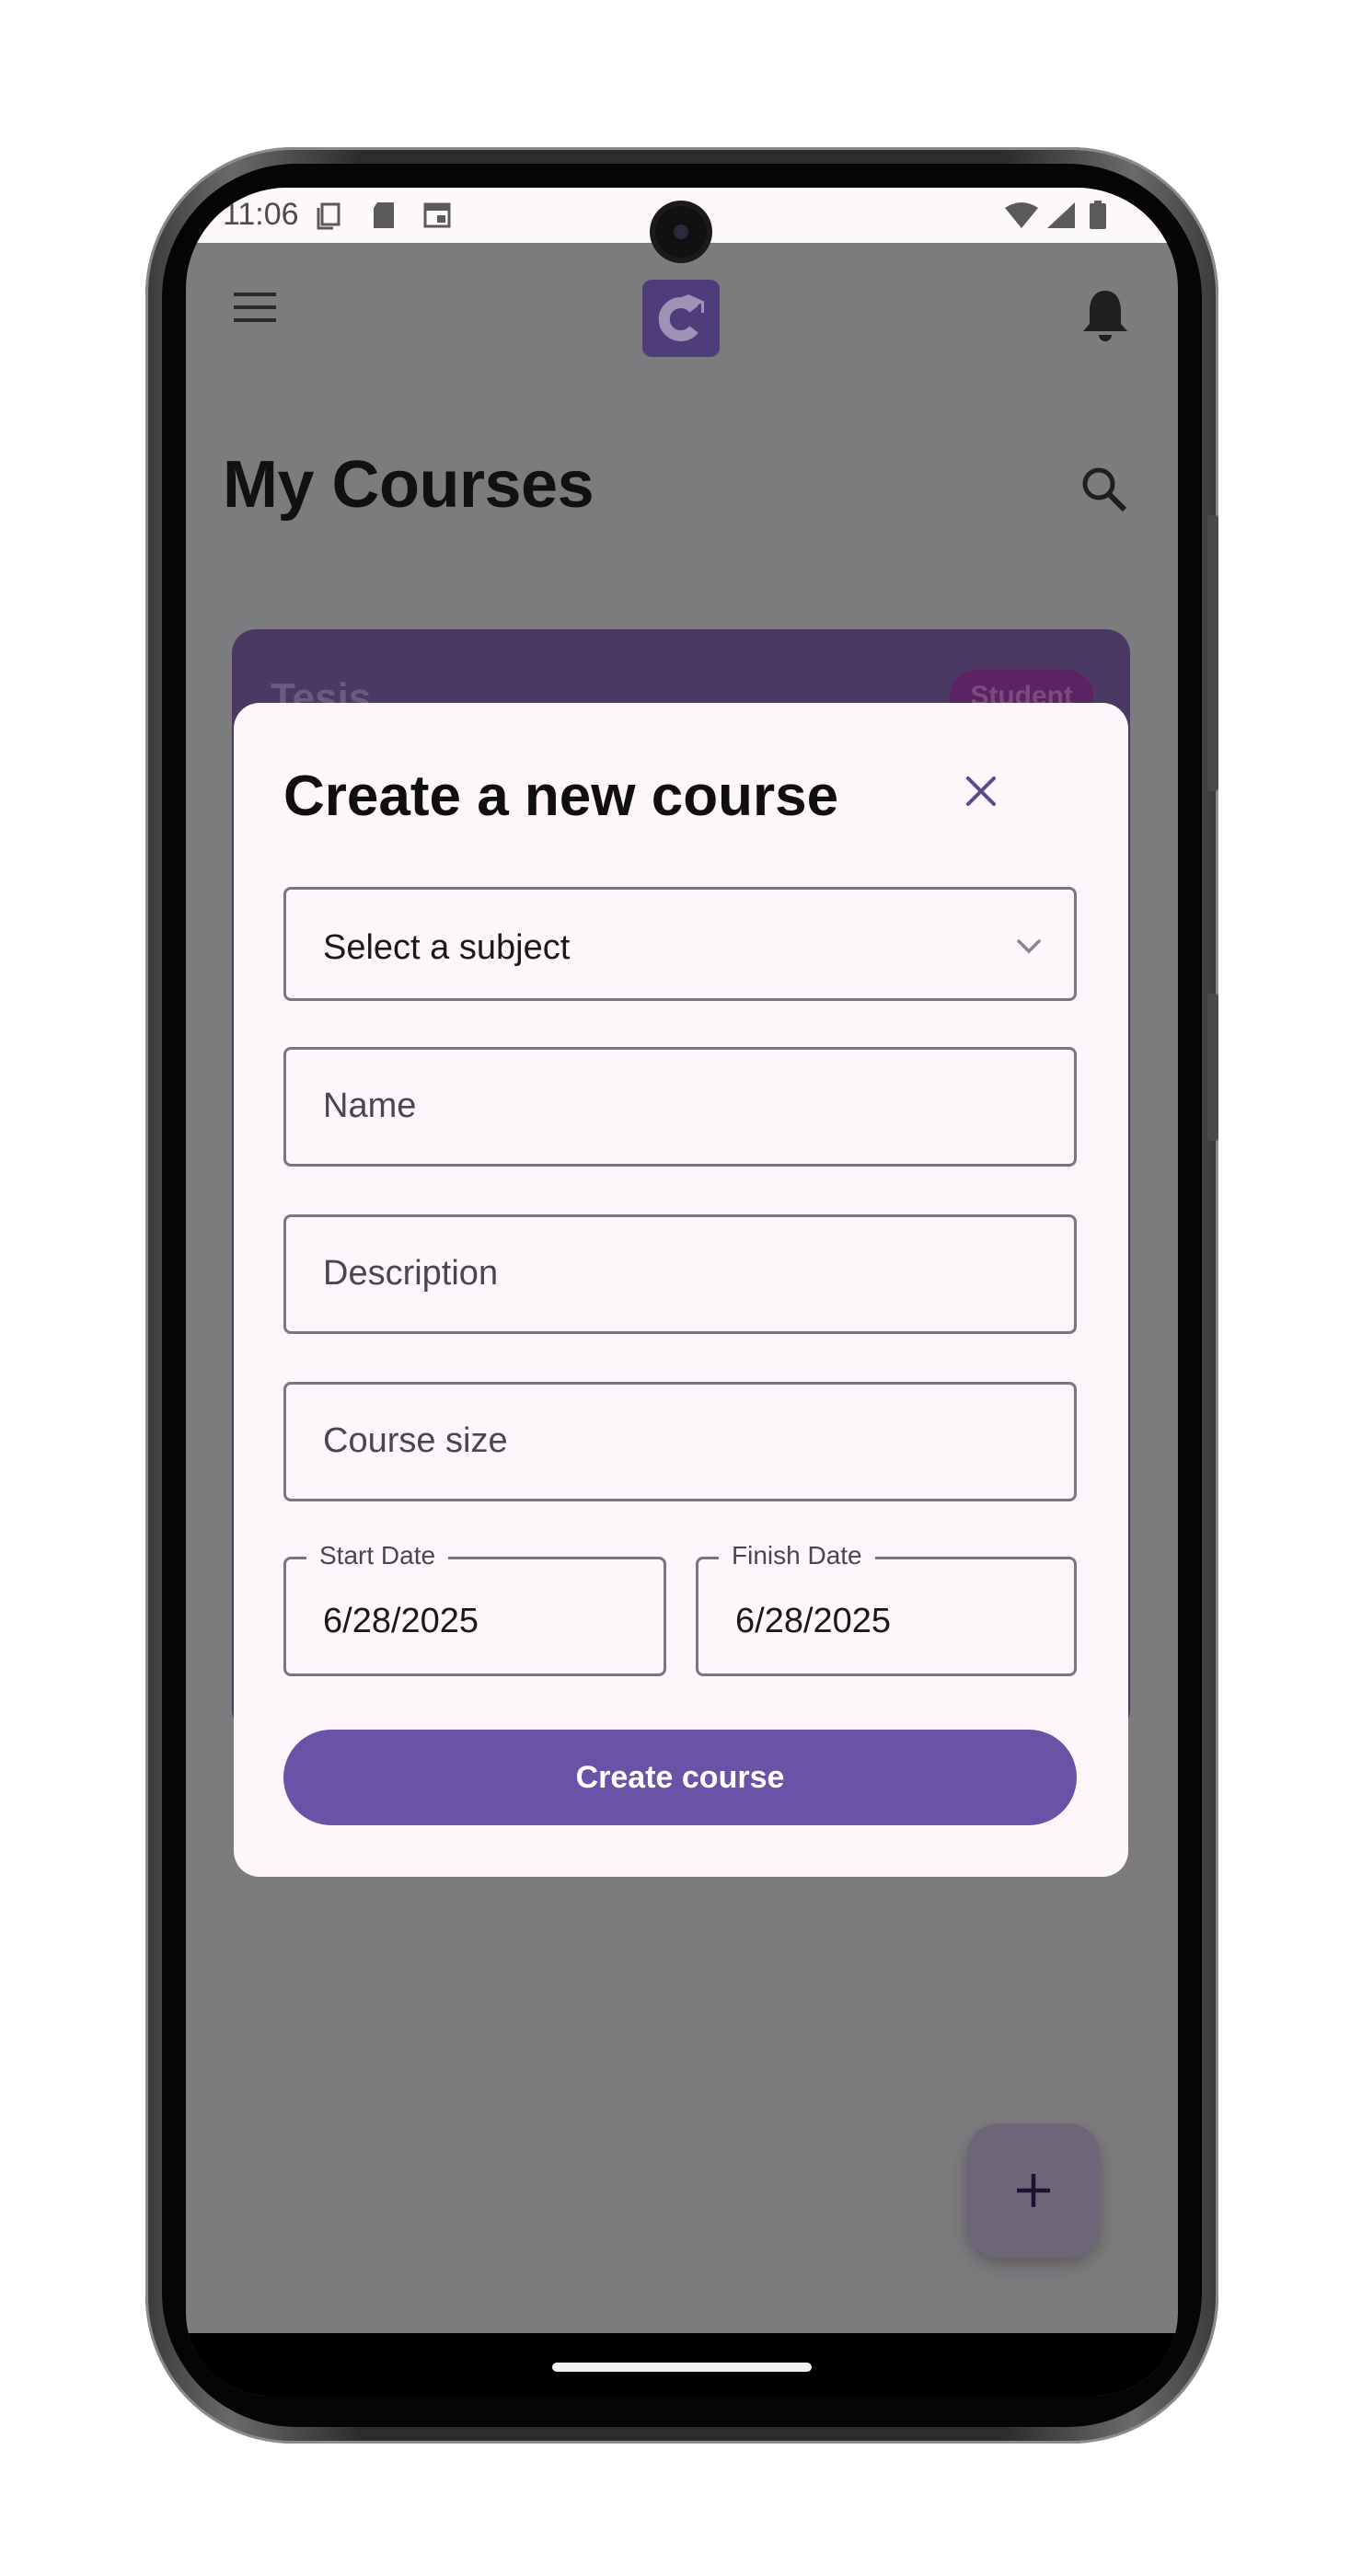 This screenshot has width=1362, height=2576. What do you see at coordinates (797, 1555) in the screenshot?
I see `finish-date-label: Finish Date` at bounding box center [797, 1555].